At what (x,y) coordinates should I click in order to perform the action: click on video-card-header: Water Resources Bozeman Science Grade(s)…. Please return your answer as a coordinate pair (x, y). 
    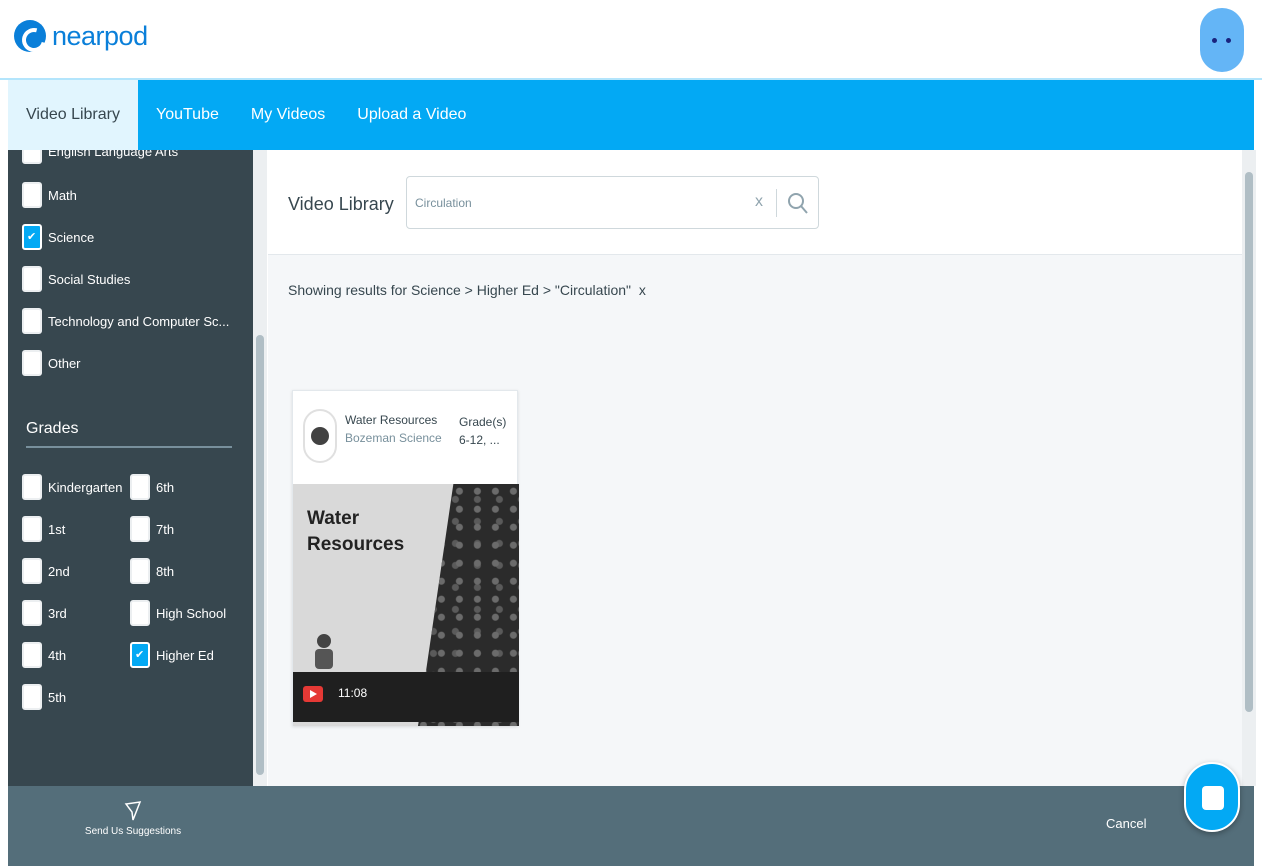
    Looking at the image, I should click on (406, 437).